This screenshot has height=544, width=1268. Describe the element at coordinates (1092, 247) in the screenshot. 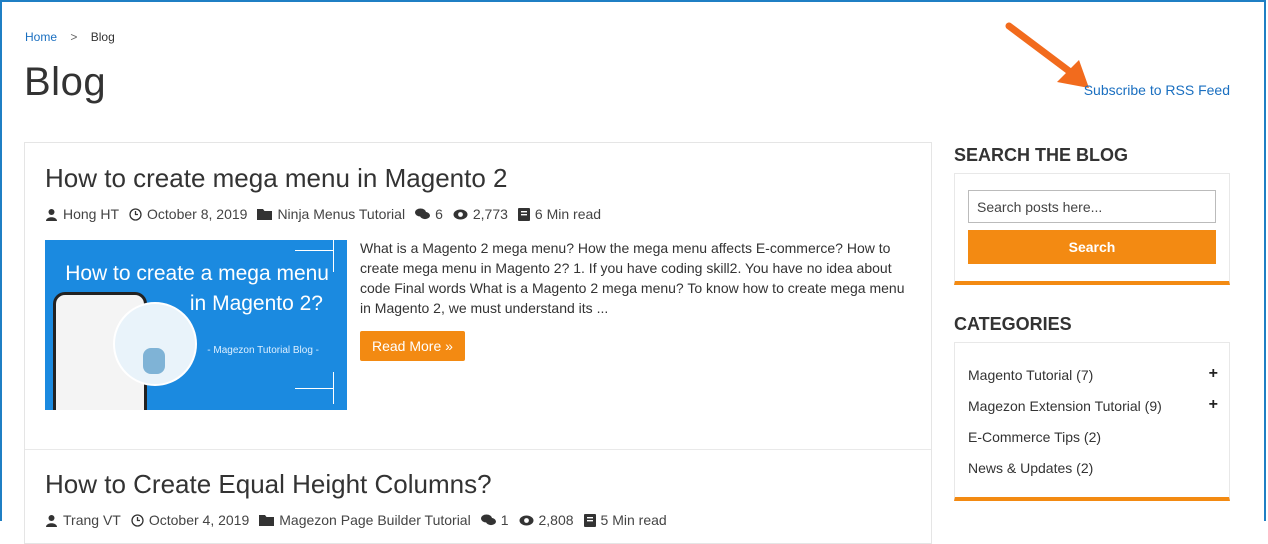

I see `search-button: Search` at that location.